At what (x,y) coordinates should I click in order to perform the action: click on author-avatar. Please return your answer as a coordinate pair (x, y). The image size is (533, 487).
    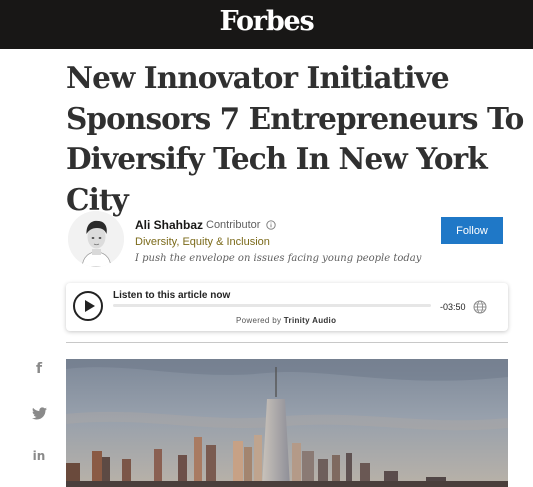
    Looking at the image, I should click on (96, 239).